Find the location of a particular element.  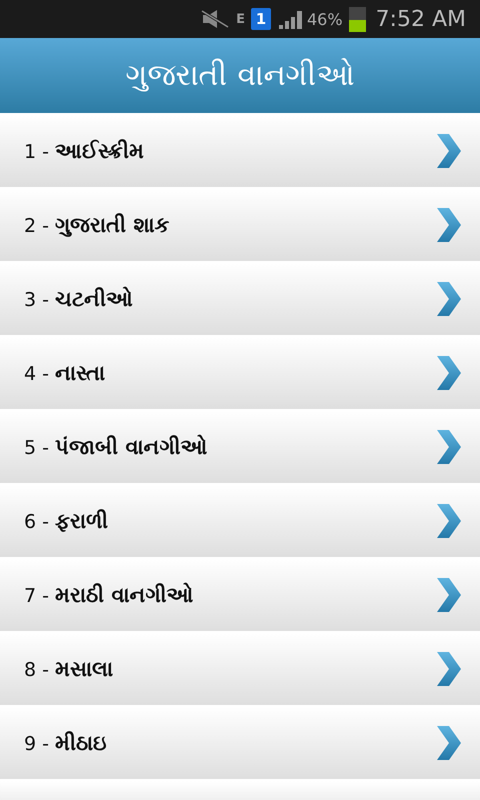

item-label: 8 - મસાલા is located at coordinates (69, 669).